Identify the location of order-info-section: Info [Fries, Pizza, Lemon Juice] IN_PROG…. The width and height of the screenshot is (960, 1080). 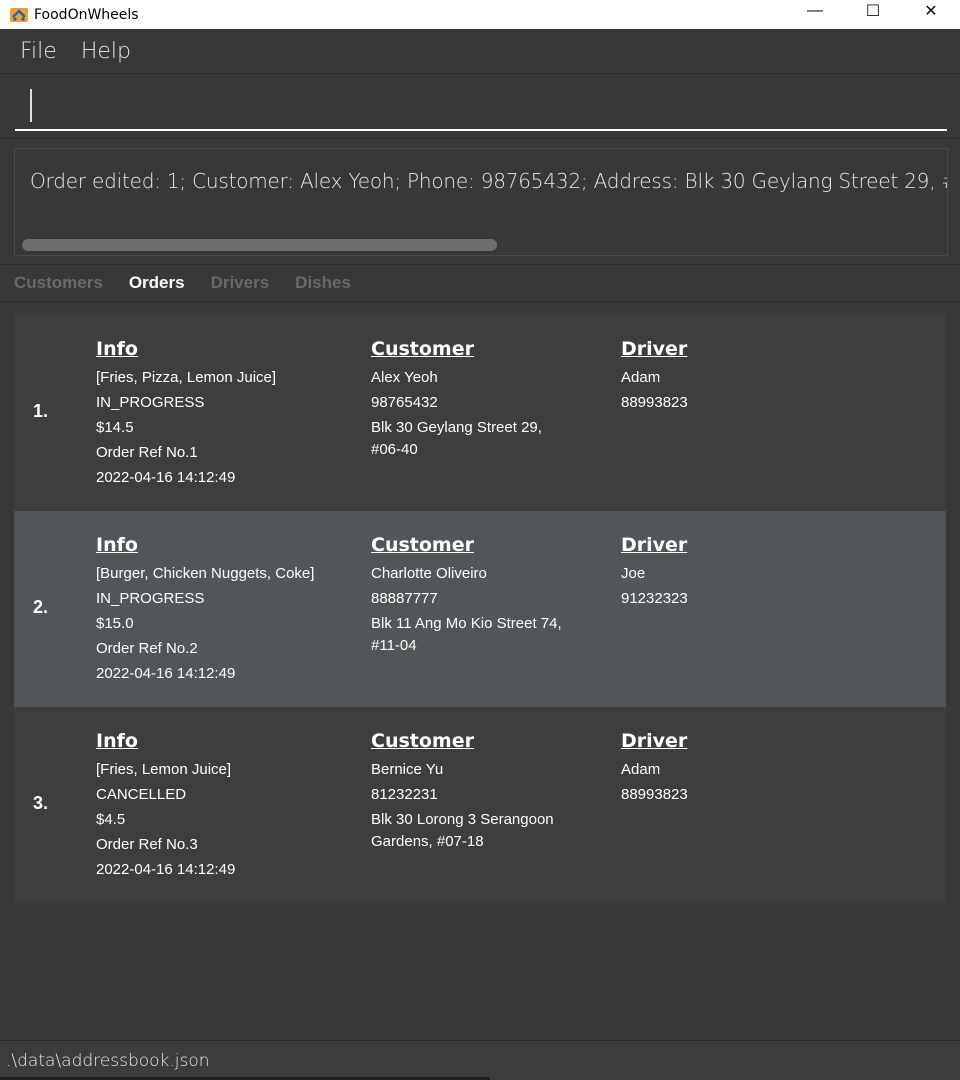
(231, 415).